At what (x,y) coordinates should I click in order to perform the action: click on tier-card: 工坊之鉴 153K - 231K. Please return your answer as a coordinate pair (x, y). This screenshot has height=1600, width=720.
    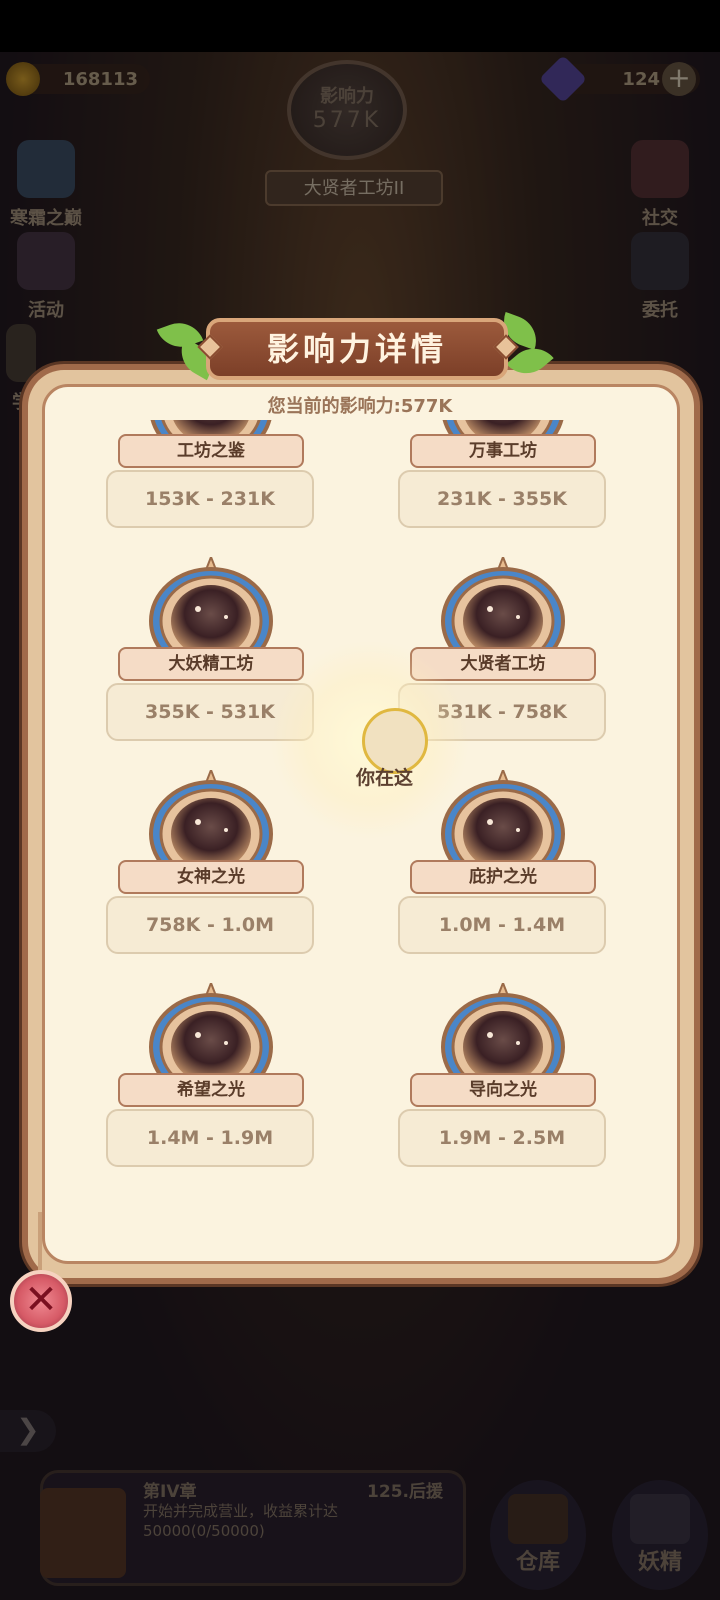
    Looking at the image, I should click on (211, 477).